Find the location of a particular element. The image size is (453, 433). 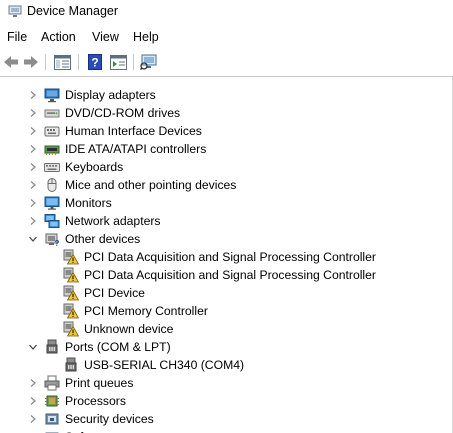

tree-item-label: Other devices is located at coordinates (103, 239).